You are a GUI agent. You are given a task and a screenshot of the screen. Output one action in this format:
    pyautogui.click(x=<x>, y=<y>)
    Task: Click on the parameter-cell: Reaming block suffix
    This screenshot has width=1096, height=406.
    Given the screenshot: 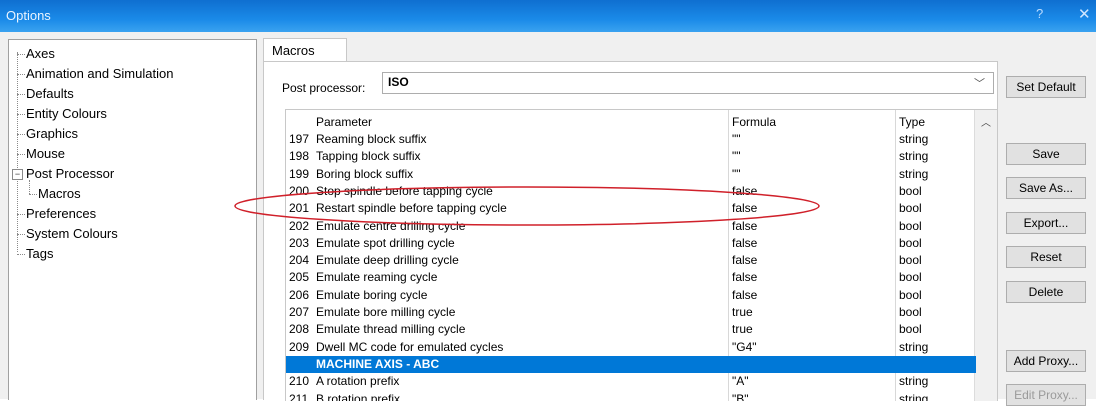 What is the action you would take?
    pyautogui.click(x=371, y=139)
    